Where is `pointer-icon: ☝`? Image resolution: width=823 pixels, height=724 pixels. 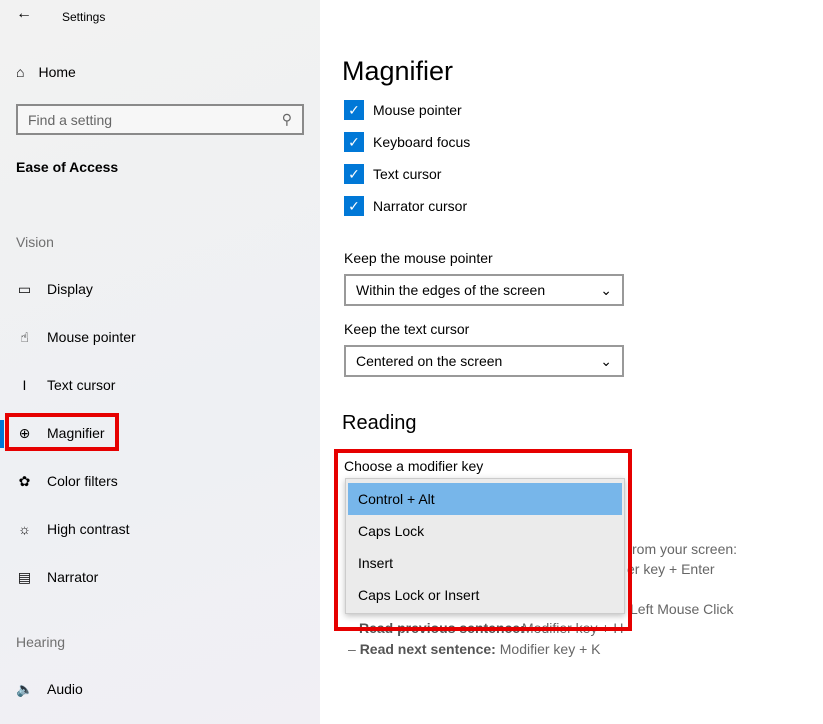
pointer-icon: ☝ is located at coordinates (24, 336).